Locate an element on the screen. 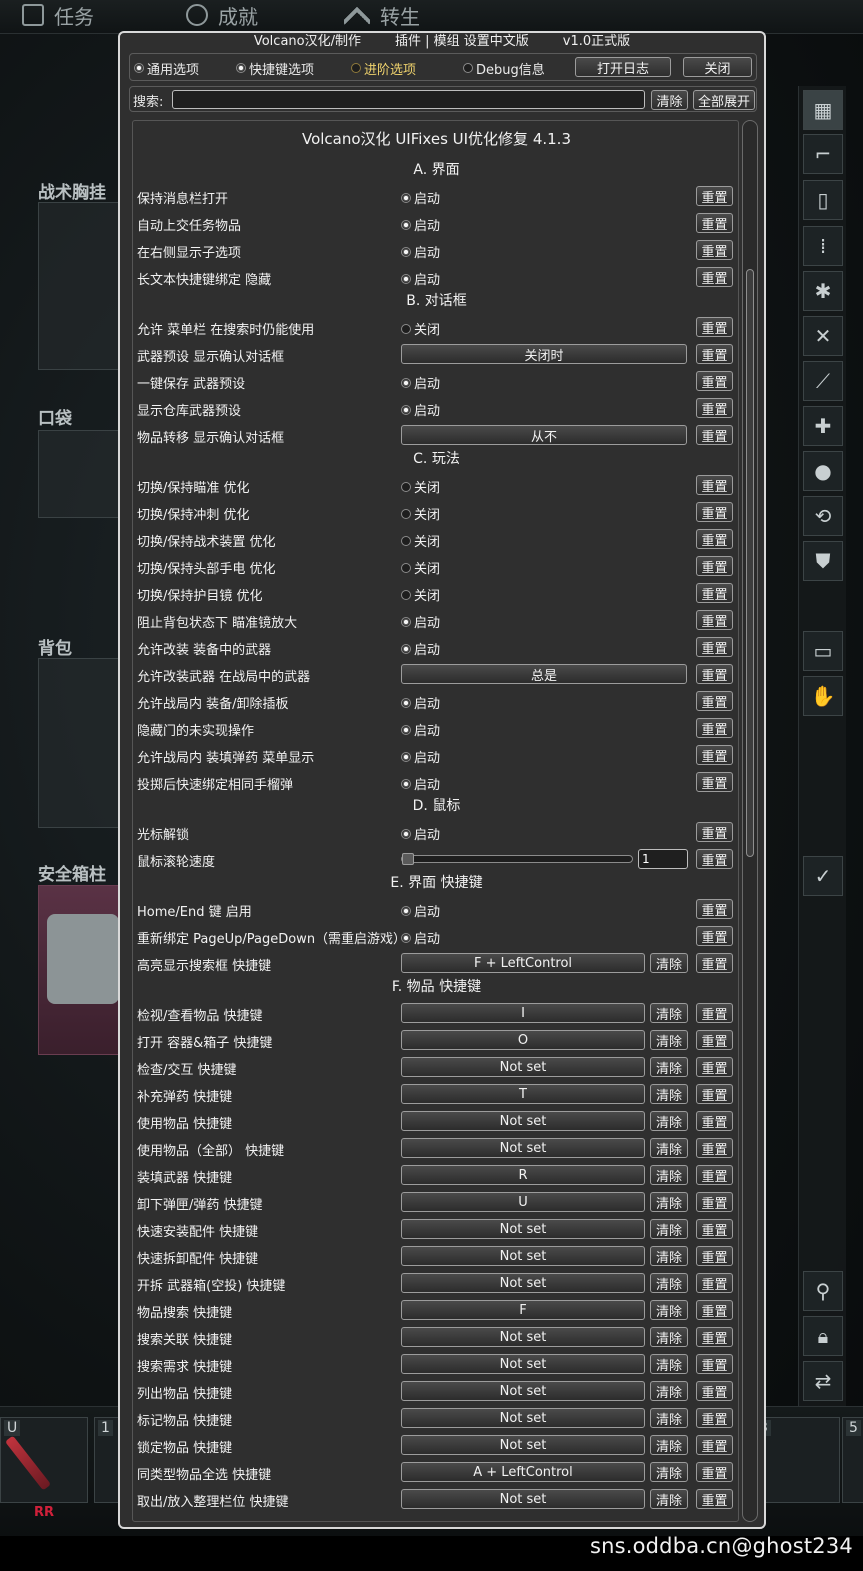  setting-dropdown: 关闭时 is located at coordinates (544, 354).